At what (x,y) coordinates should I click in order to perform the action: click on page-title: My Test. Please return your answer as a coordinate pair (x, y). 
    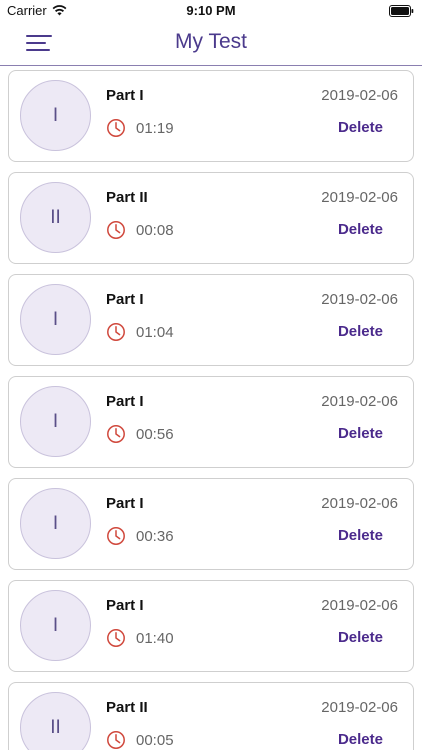
    Looking at the image, I should click on (211, 41).